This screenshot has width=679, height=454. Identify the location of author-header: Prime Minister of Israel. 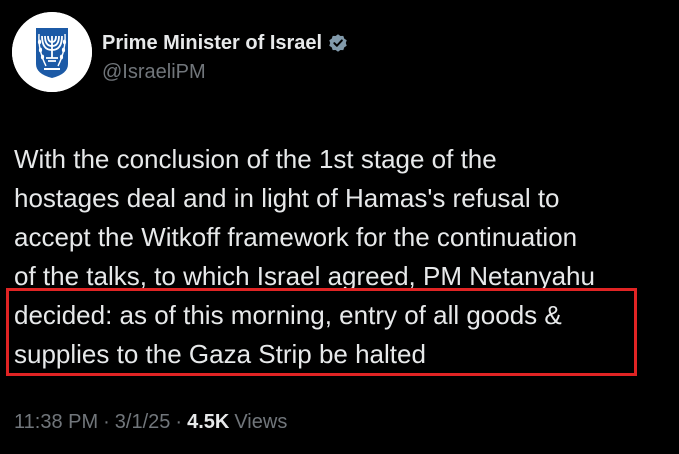
(225, 43).